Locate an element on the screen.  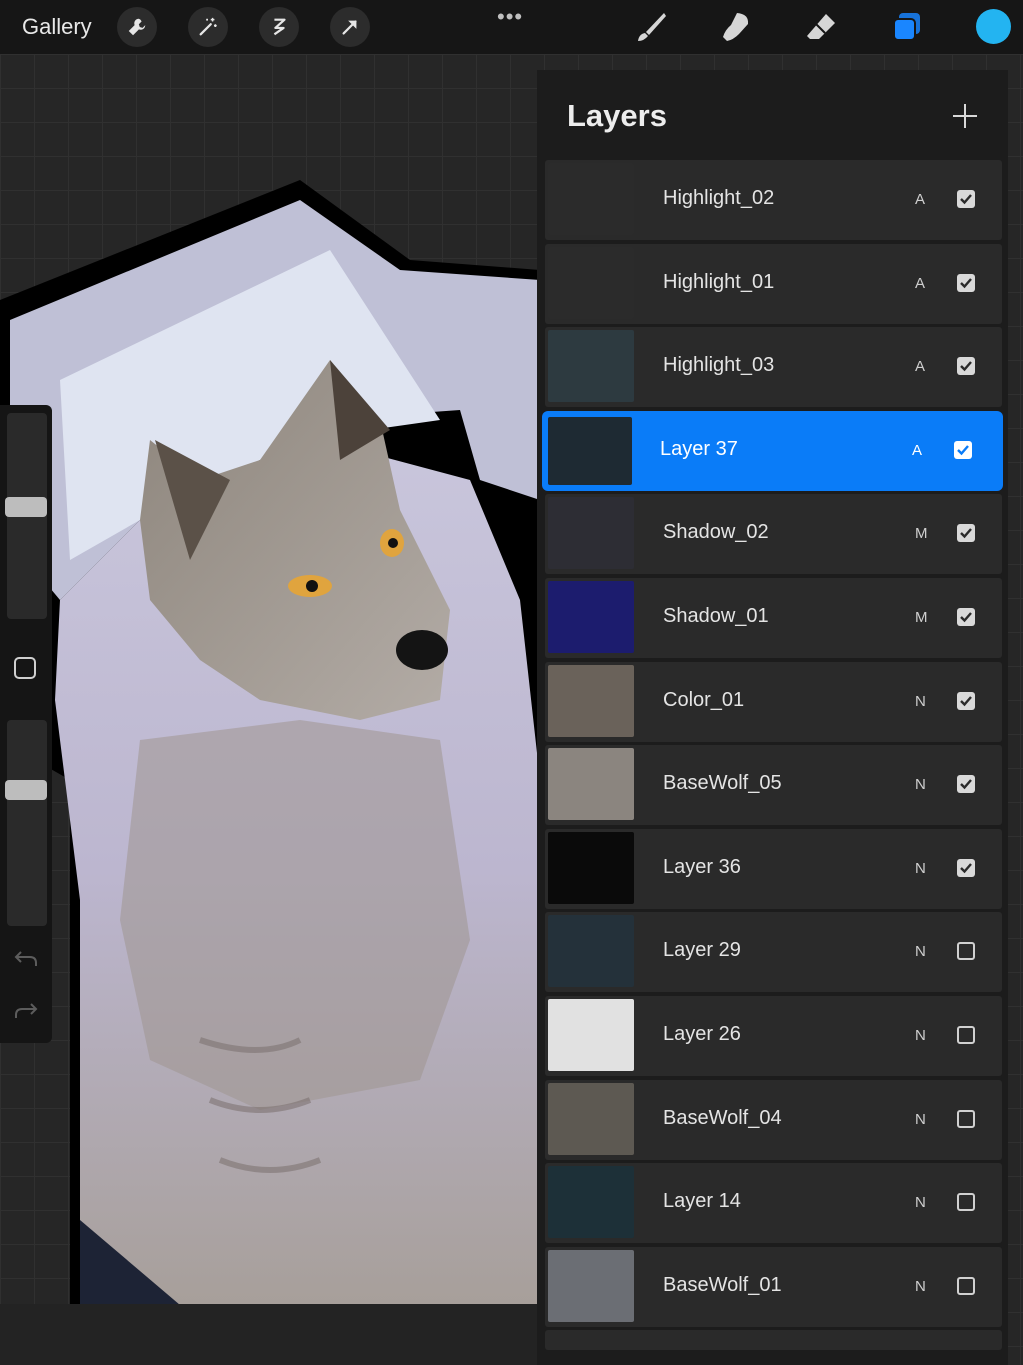
layer-row: Layer 14 N is located at coordinates (773, 1203).